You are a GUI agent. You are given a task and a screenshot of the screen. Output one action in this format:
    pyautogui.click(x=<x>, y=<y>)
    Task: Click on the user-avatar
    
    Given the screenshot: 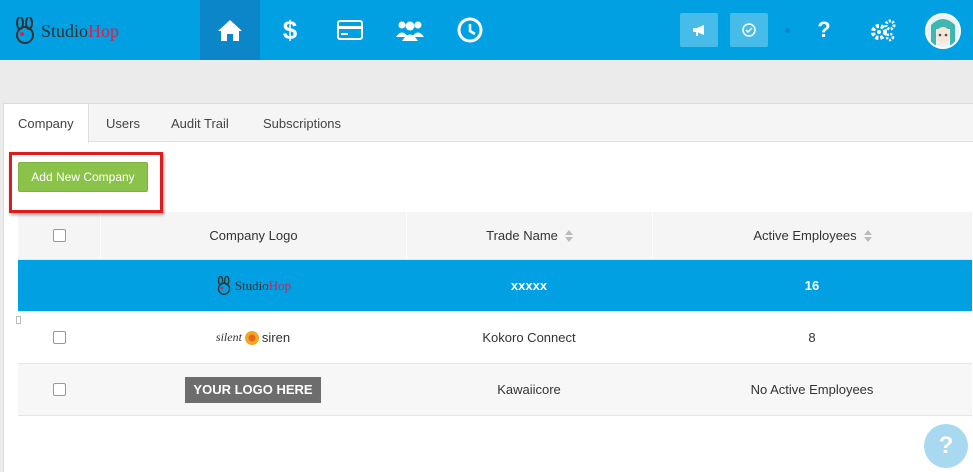 What is the action you would take?
    pyautogui.click(x=943, y=31)
    